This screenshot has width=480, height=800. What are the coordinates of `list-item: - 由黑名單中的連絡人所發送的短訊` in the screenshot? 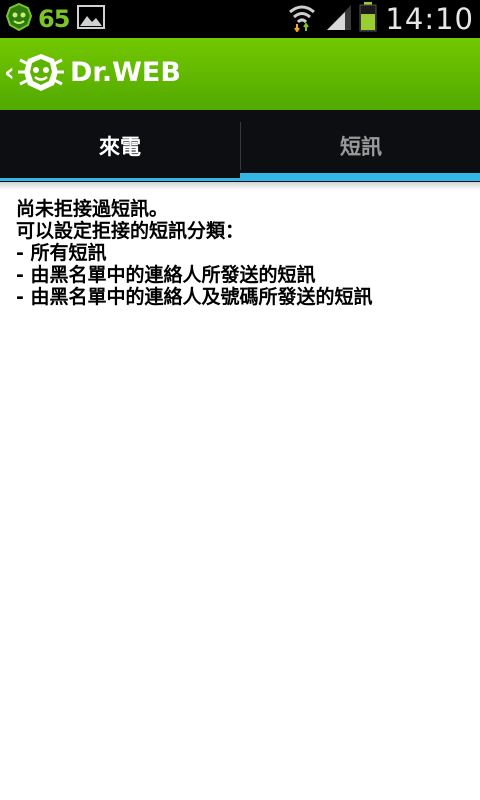 It's located at (166, 275).